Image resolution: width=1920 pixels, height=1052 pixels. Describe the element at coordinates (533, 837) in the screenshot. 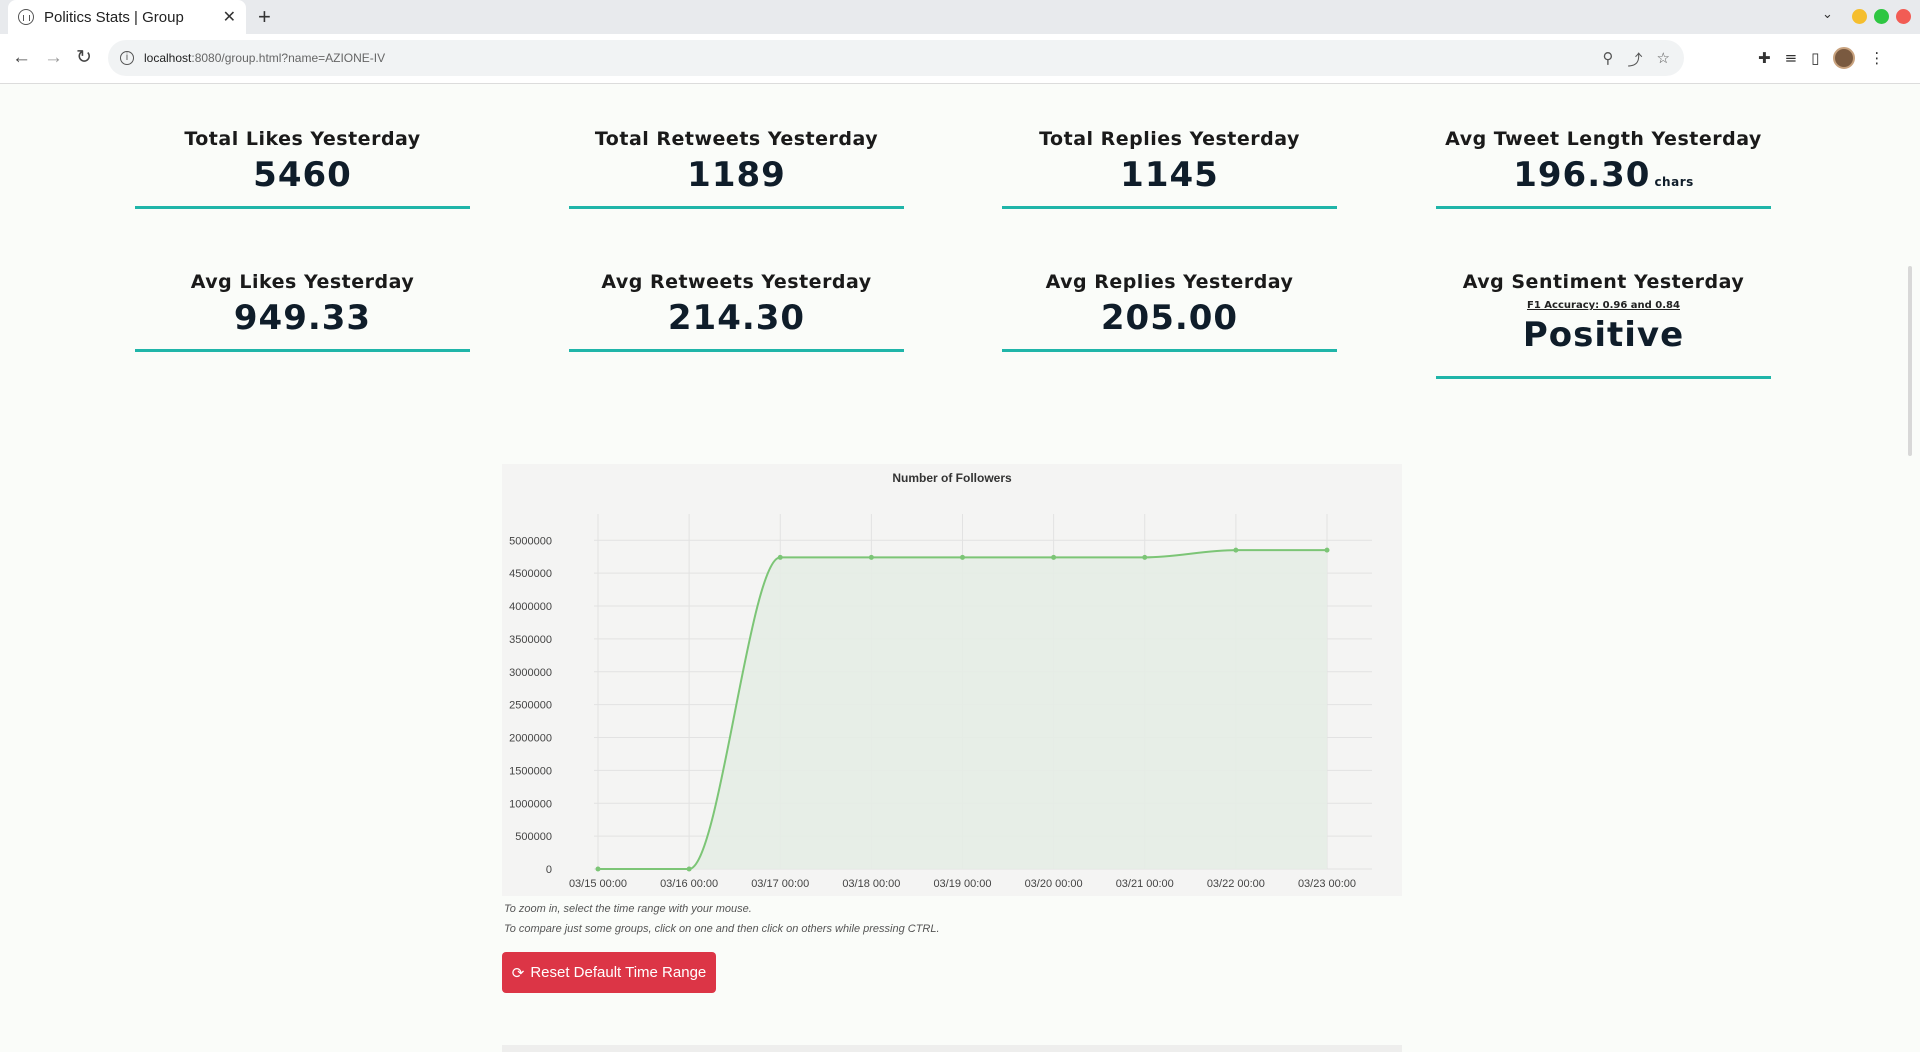

I see `y-tick-label: 500000` at that location.